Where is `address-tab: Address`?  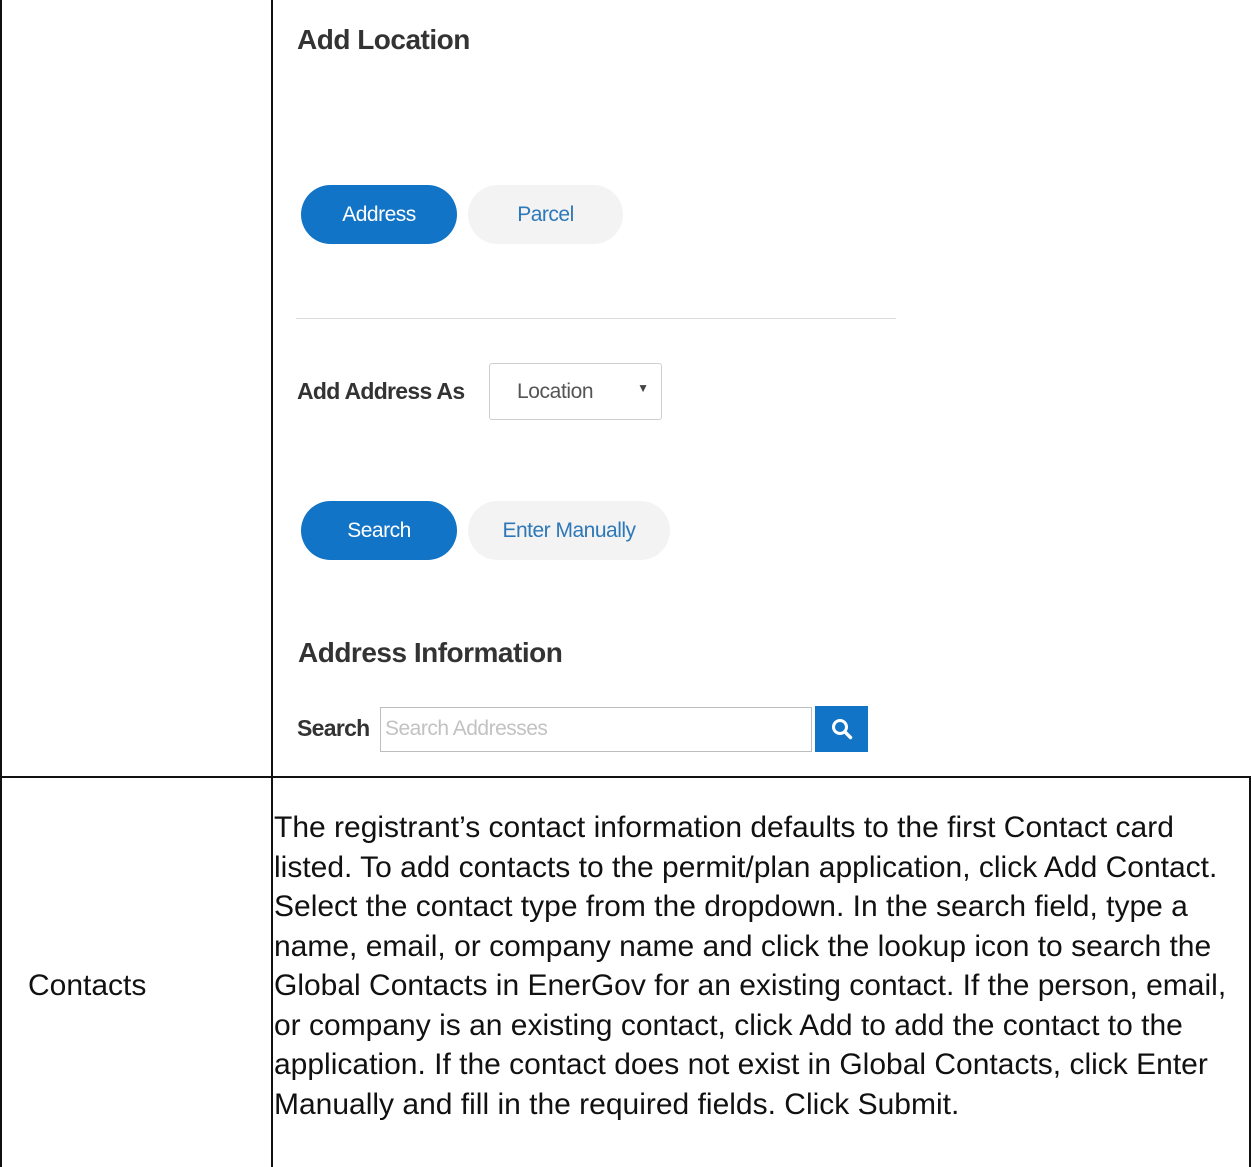 address-tab: Address is located at coordinates (379, 214).